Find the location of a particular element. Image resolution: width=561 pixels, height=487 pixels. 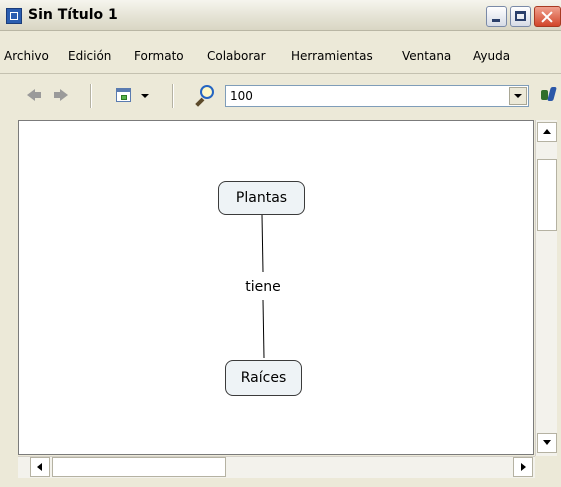

scroll-left-button is located at coordinates (40, 467).